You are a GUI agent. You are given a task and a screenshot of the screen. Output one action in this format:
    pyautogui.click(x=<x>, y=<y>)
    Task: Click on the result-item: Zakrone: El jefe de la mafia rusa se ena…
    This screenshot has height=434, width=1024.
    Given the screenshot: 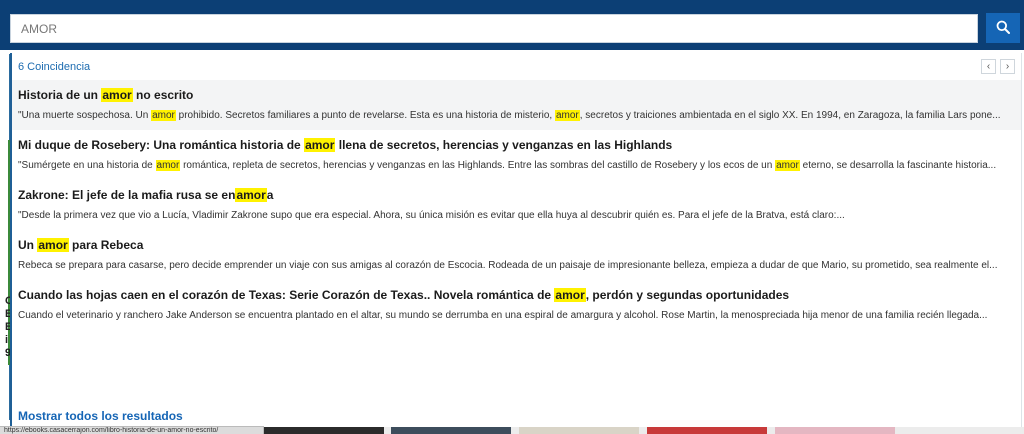 What is the action you would take?
    pyautogui.click(x=516, y=205)
    